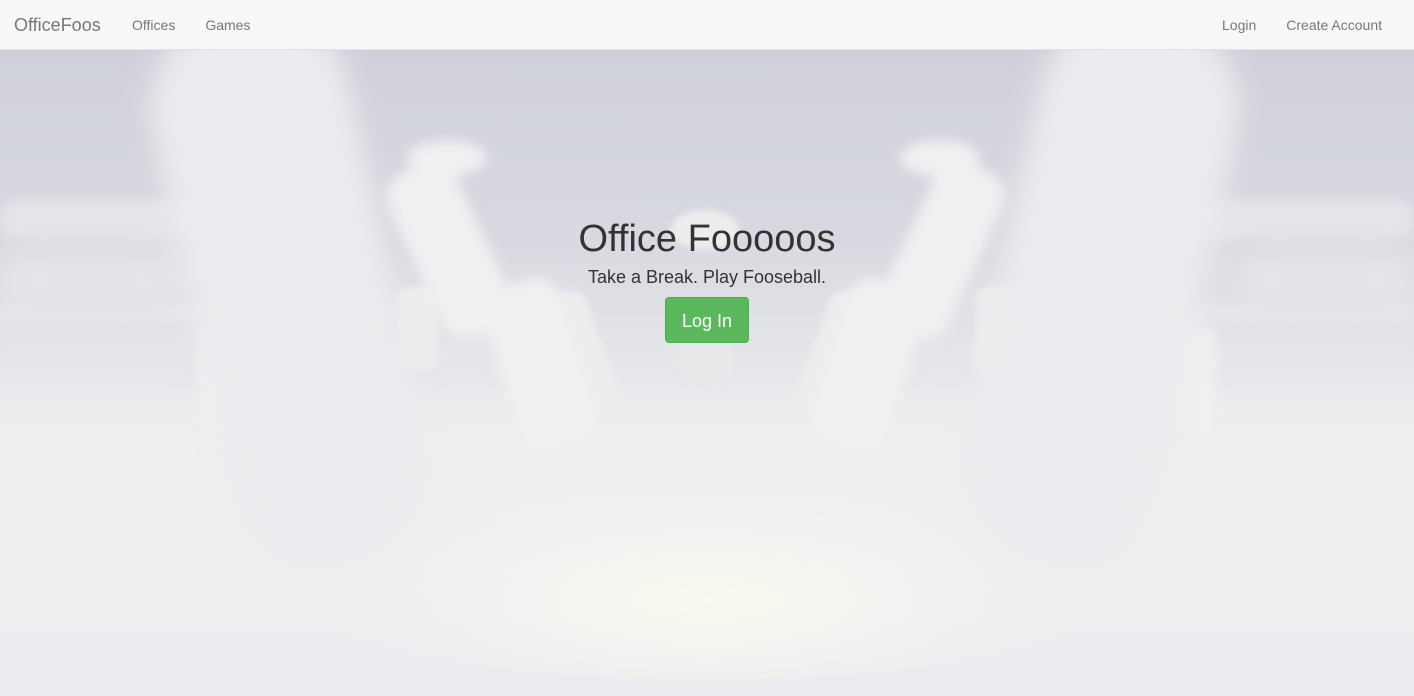  I want to click on hero-subtitle: Take a Break. Play Fooseball., so click(707, 277).